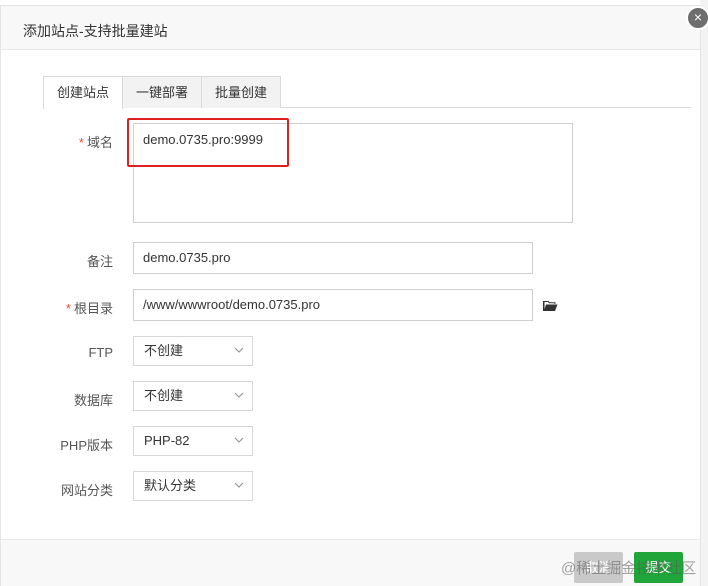 The height and width of the screenshot is (586, 708). Describe the element at coordinates (241, 92) in the screenshot. I see `tab-batch-create: 批量创建` at that location.